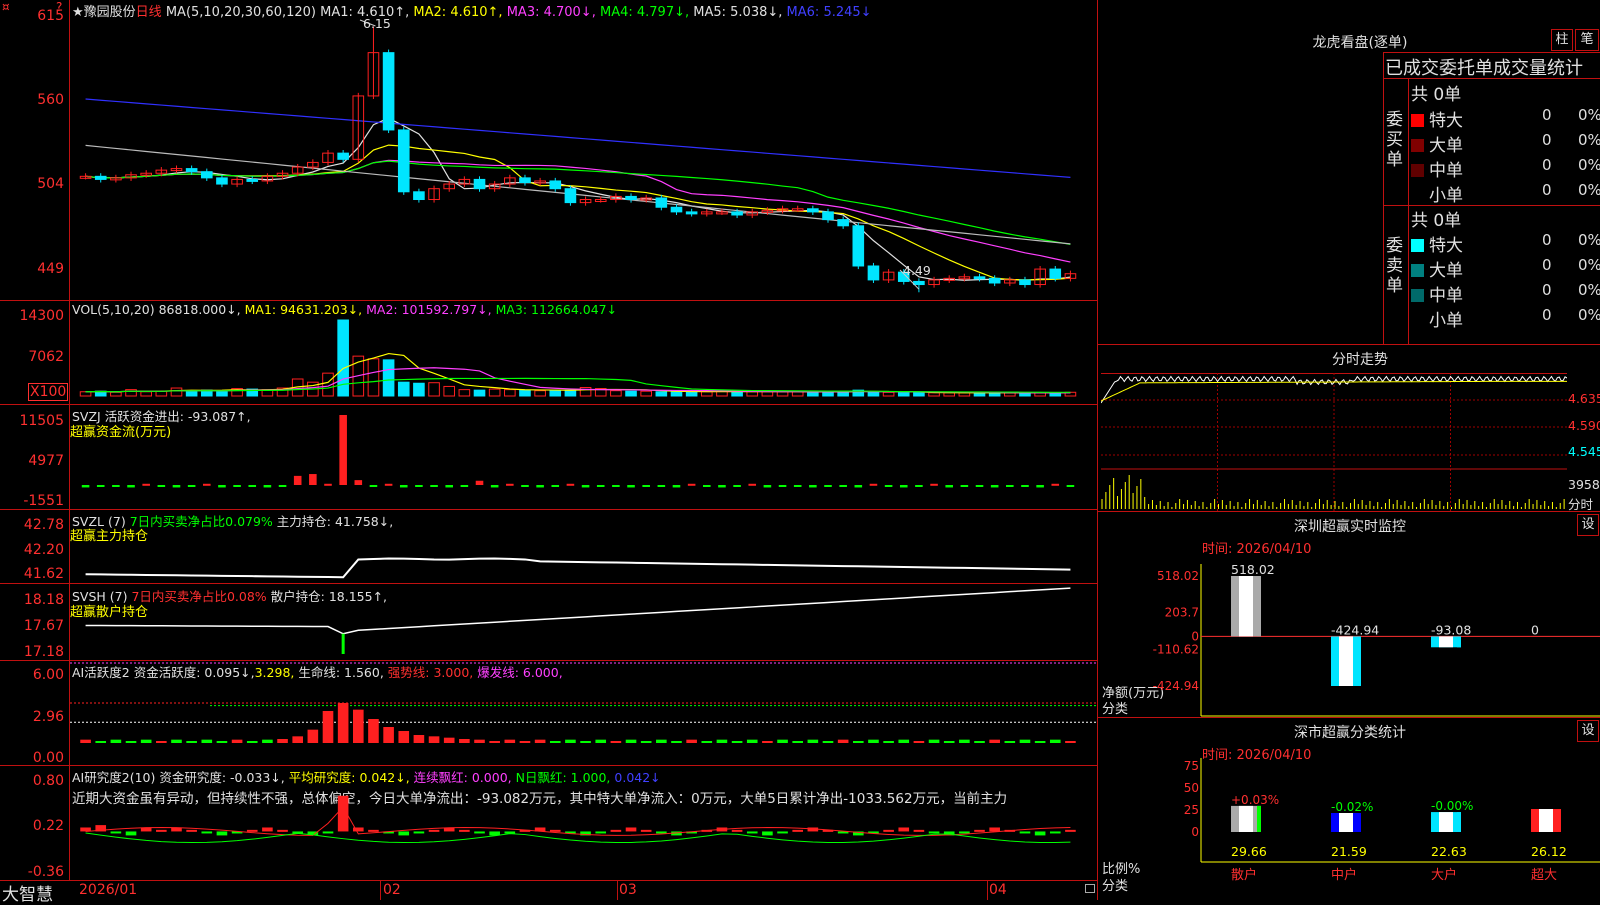  Describe the element at coordinates (1259, 818) in the screenshot. I see `bar-edge` at that location.